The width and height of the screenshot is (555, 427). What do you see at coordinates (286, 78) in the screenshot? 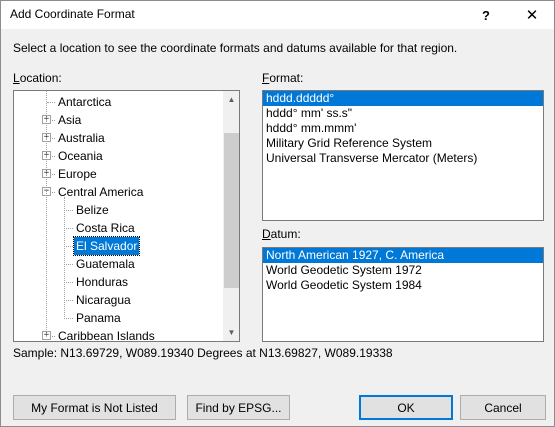
I see `format-label-rest: ormat:` at bounding box center [286, 78].